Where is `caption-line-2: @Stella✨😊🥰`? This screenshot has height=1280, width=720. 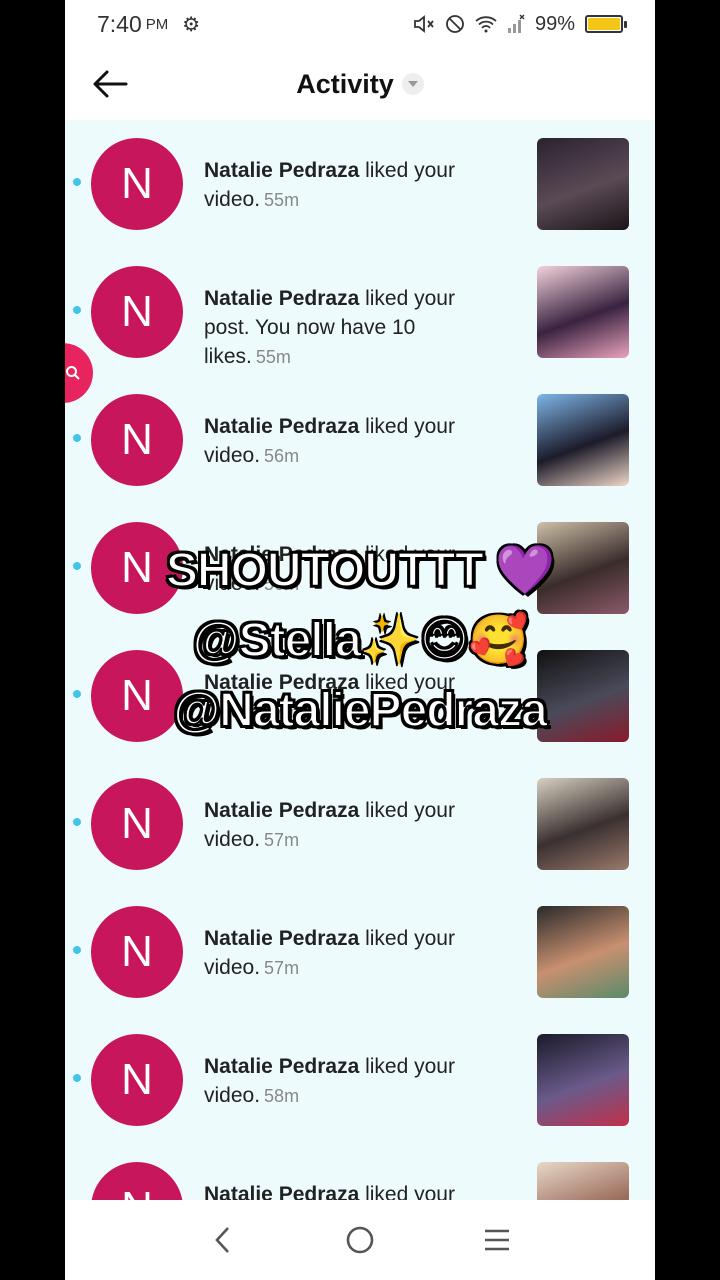 caption-line-2: @Stella✨😊🥰 is located at coordinates (360, 640).